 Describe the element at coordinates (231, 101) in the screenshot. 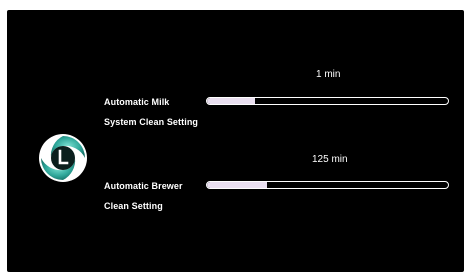

I see `milk-clean-slider-fill` at that location.